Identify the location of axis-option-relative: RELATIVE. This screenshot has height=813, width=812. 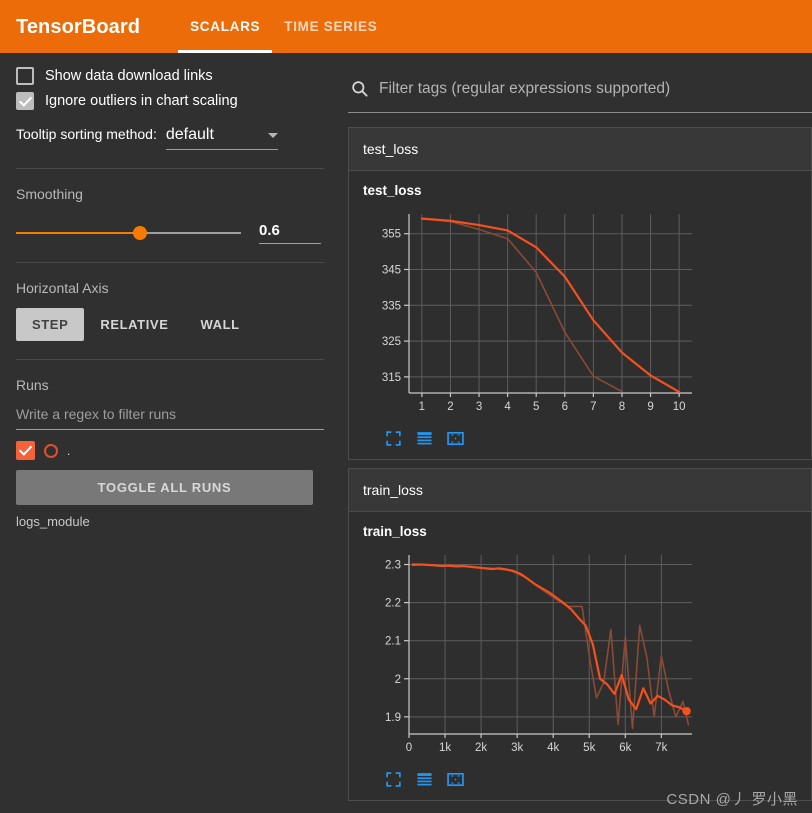
(134, 324).